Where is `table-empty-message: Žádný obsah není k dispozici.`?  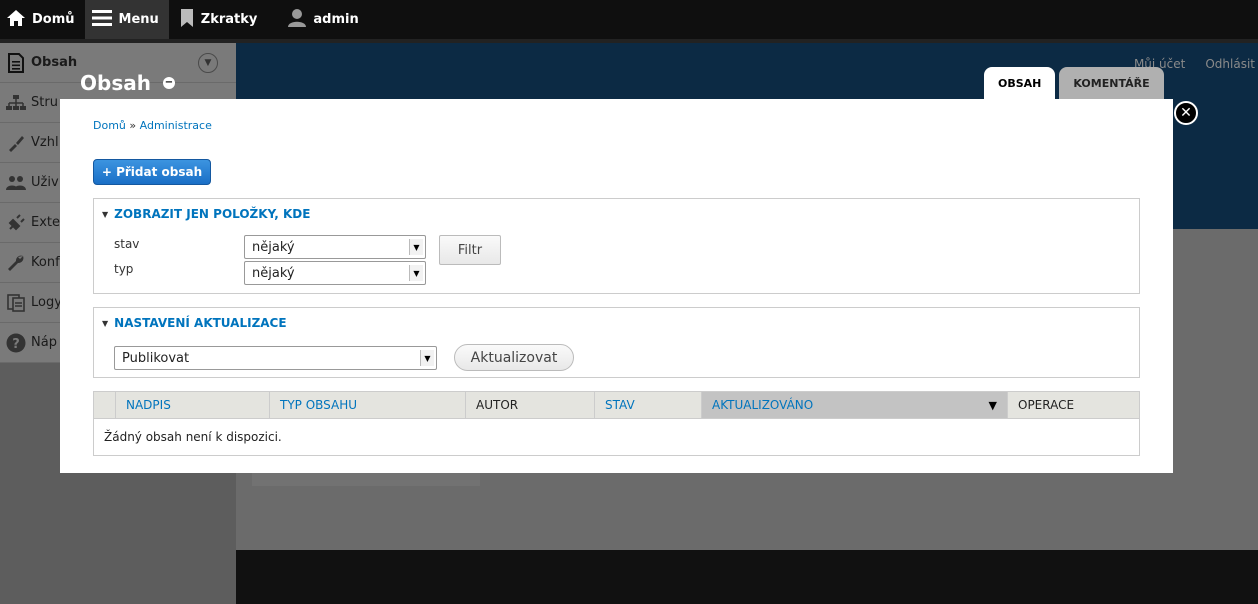 table-empty-message: Žádný obsah není k dispozici. is located at coordinates (193, 437).